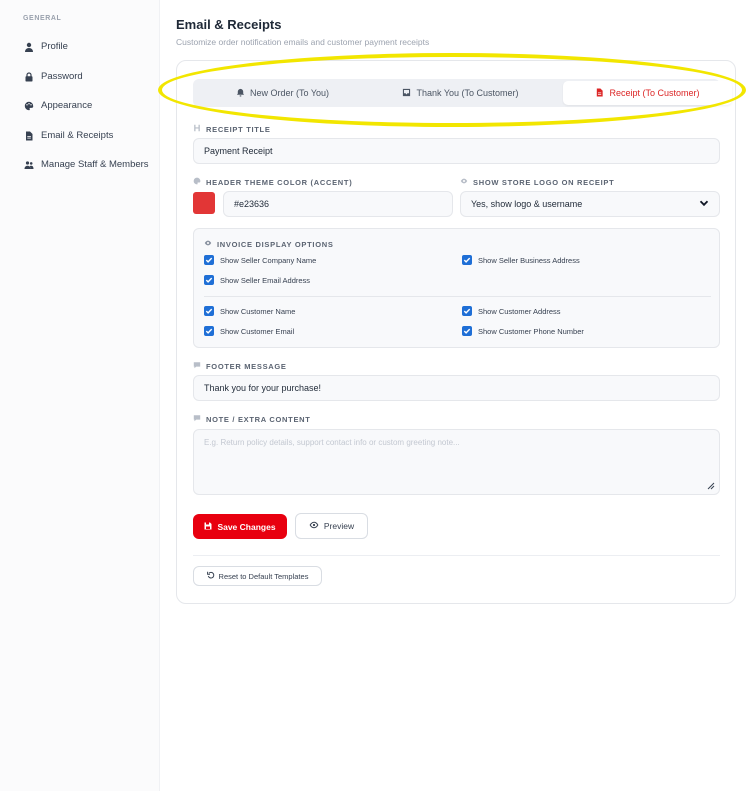 Image resolution: width=748 pixels, height=791 pixels. What do you see at coordinates (67, 105) in the screenshot?
I see `sidebar-item-label: Appearance` at bounding box center [67, 105].